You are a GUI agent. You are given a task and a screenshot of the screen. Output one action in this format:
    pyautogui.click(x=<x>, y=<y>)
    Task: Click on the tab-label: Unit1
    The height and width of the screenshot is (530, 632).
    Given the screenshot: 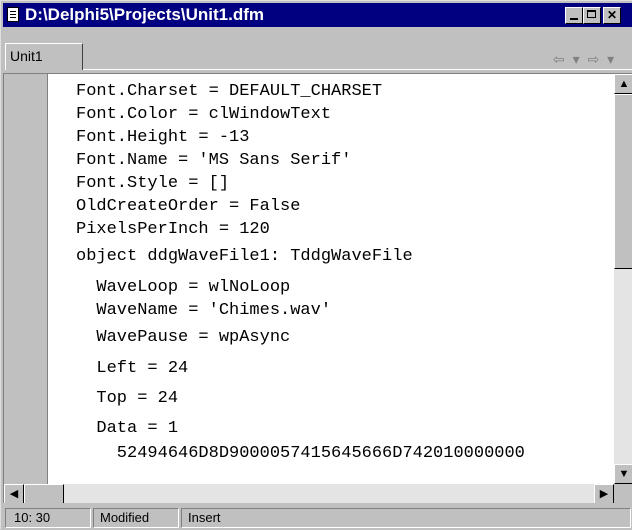 What is the action you would take?
    pyautogui.click(x=26, y=56)
    